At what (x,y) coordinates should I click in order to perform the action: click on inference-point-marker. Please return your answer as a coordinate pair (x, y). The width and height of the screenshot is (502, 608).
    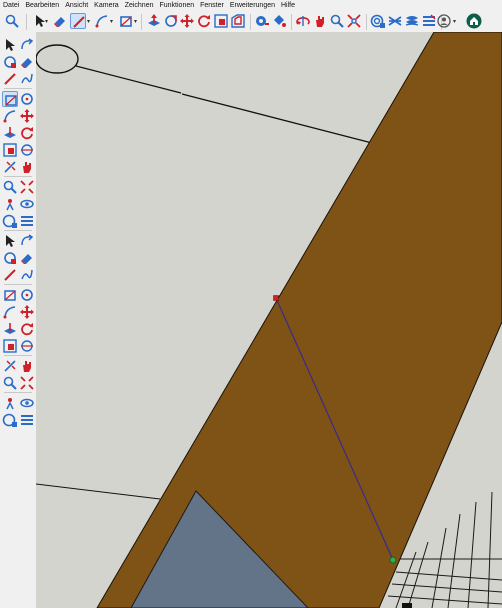
    Looking at the image, I should click on (393, 560).